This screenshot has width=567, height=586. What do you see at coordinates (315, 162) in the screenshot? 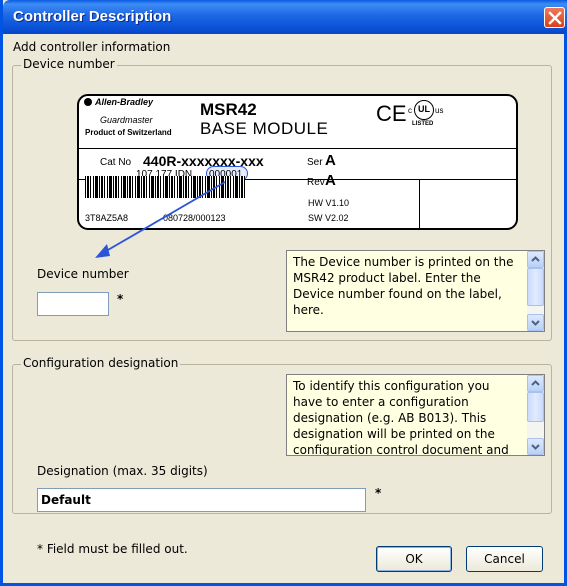
I see `ser-label: Ser` at bounding box center [315, 162].